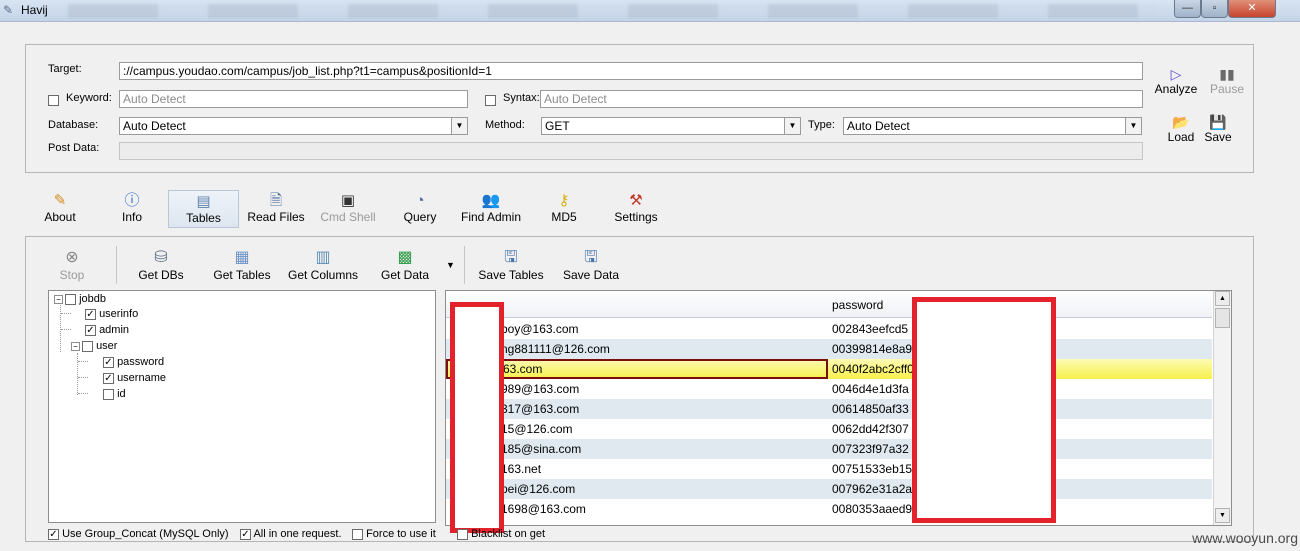 The height and width of the screenshot is (551, 1300). What do you see at coordinates (60, 217) in the screenshot?
I see `tab-about-label: About` at bounding box center [60, 217].